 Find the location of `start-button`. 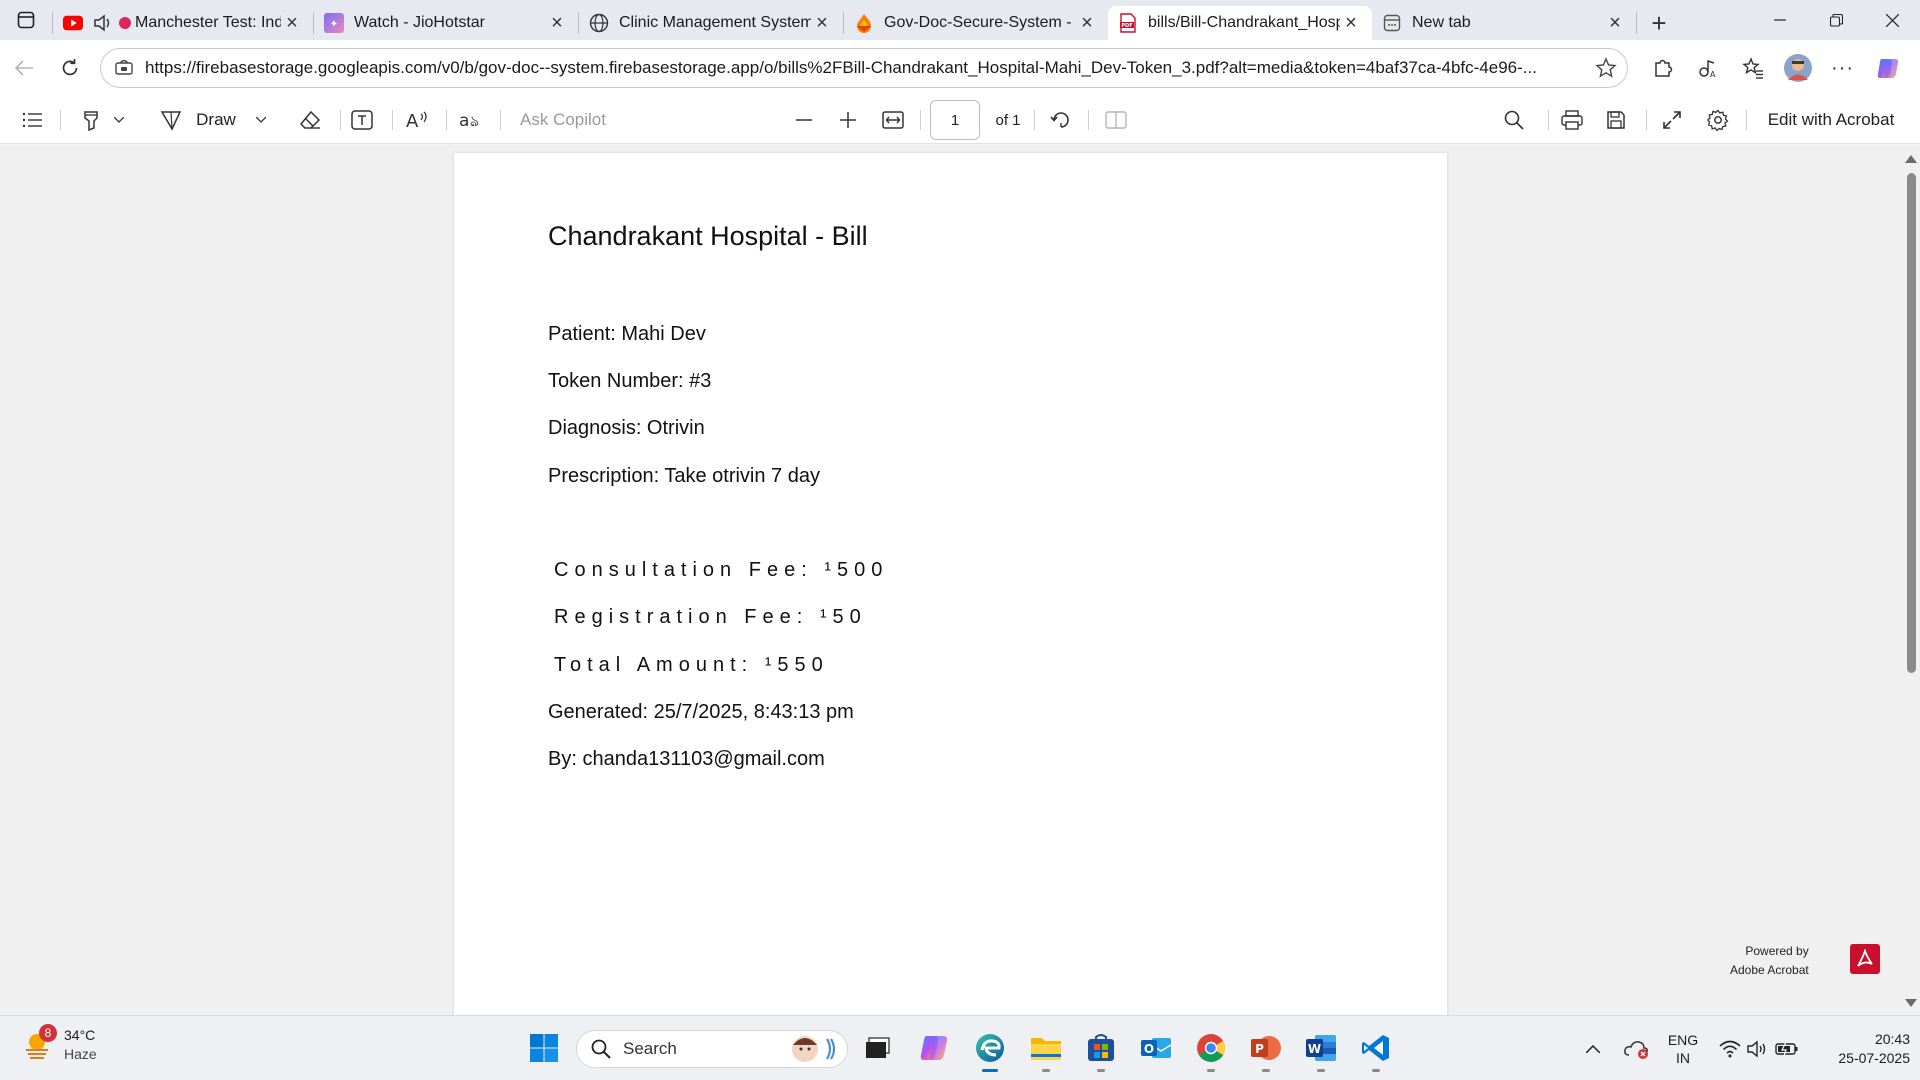

start-button is located at coordinates (544, 1048).